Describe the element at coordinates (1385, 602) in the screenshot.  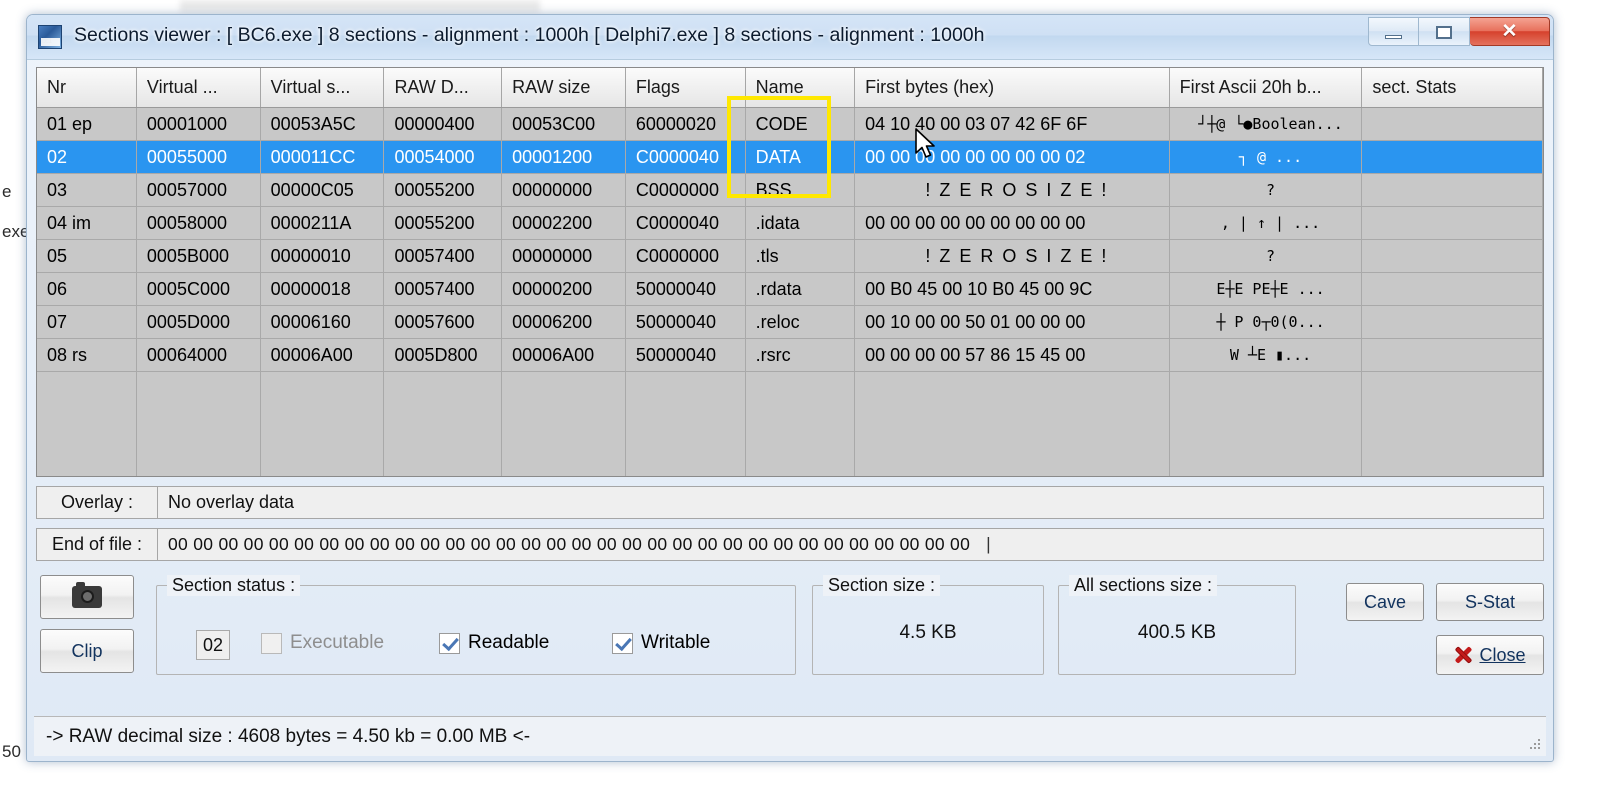
I see `cave-button: Cave` at that location.